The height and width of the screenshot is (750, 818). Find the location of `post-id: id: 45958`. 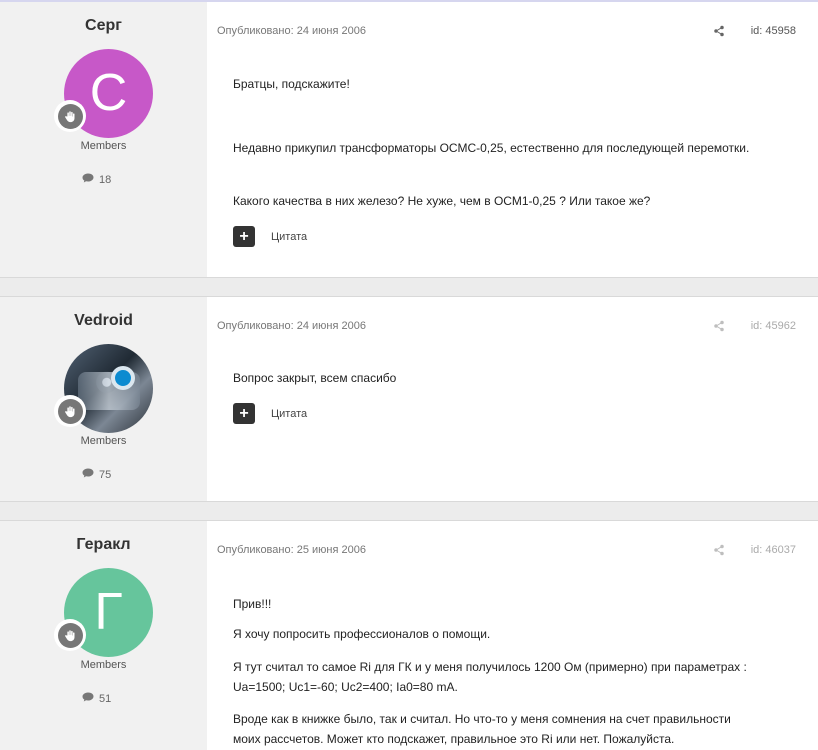

post-id: id: 45958 is located at coordinates (773, 31).